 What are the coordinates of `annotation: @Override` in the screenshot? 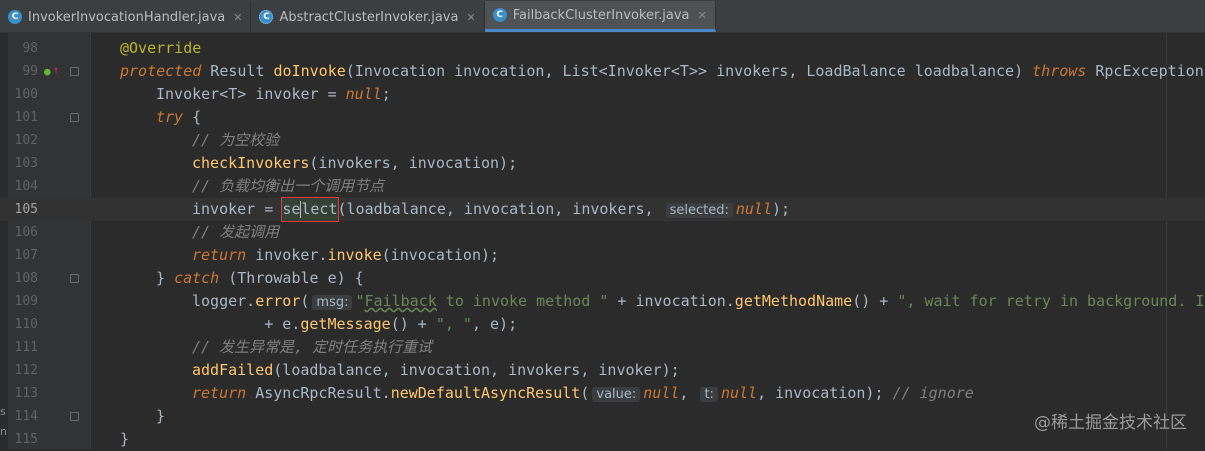 It's located at (161, 48).